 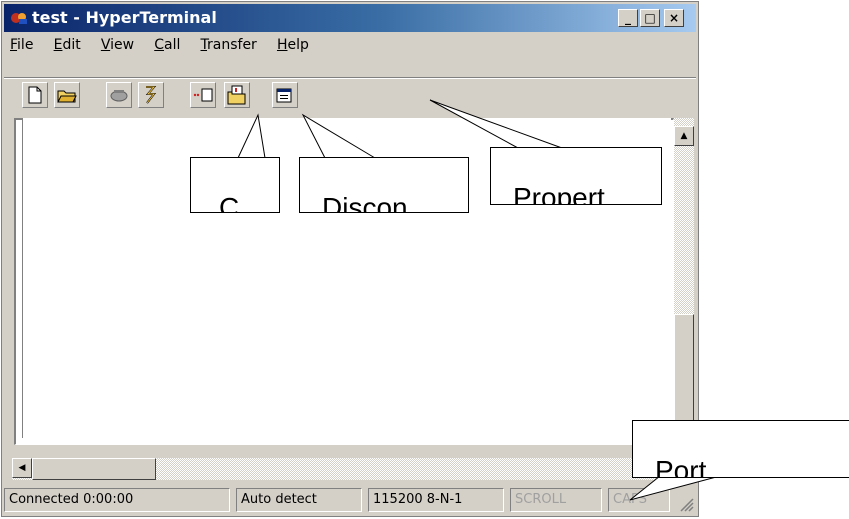 What do you see at coordinates (740, 449) in the screenshot?
I see `callout-port: Port` at bounding box center [740, 449].